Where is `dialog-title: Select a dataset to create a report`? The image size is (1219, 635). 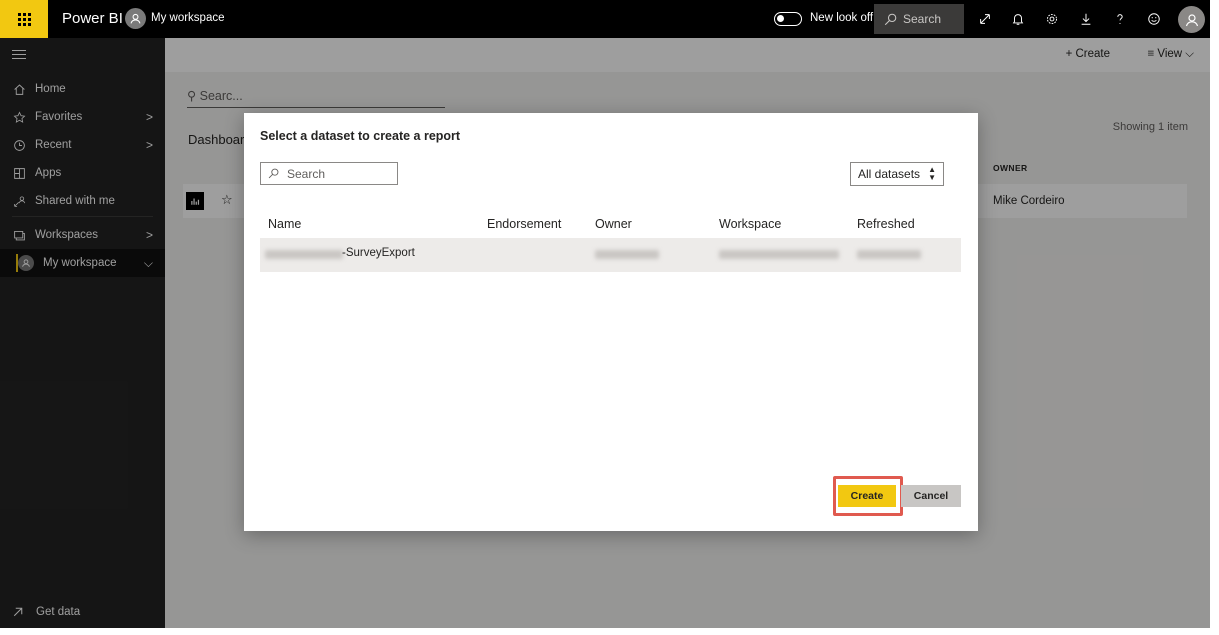 dialog-title: Select a dataset to create a report is located at coordinates (360, 136).